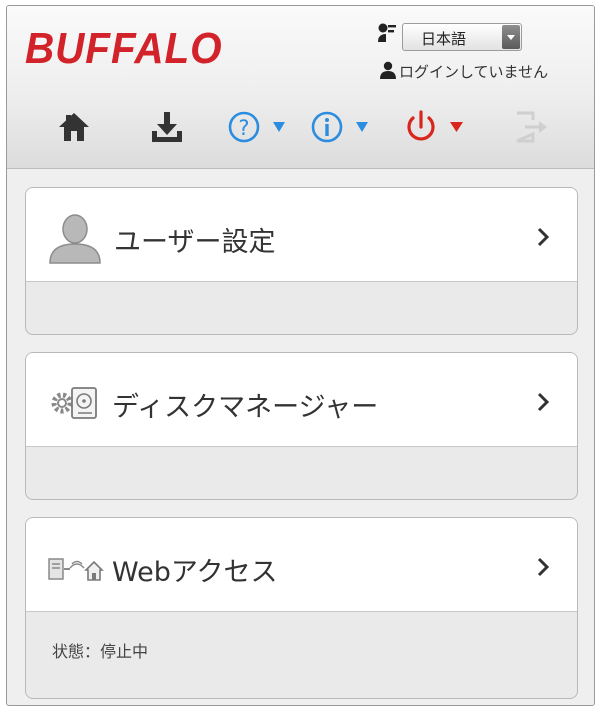 The image size is (601, 710). What do you see at coordinates (124, 48) in the screenshot?
I see `brand-logo: BUFFALO` at bounding box center [124, 48].